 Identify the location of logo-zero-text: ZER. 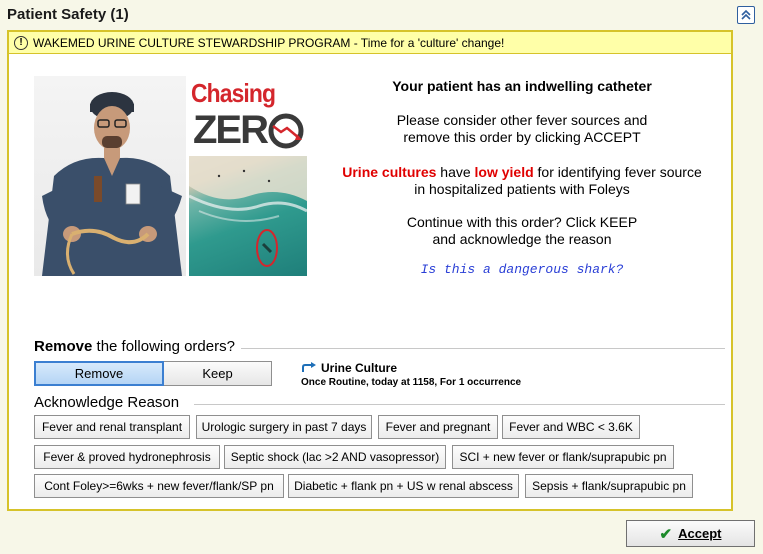
(231, 130).